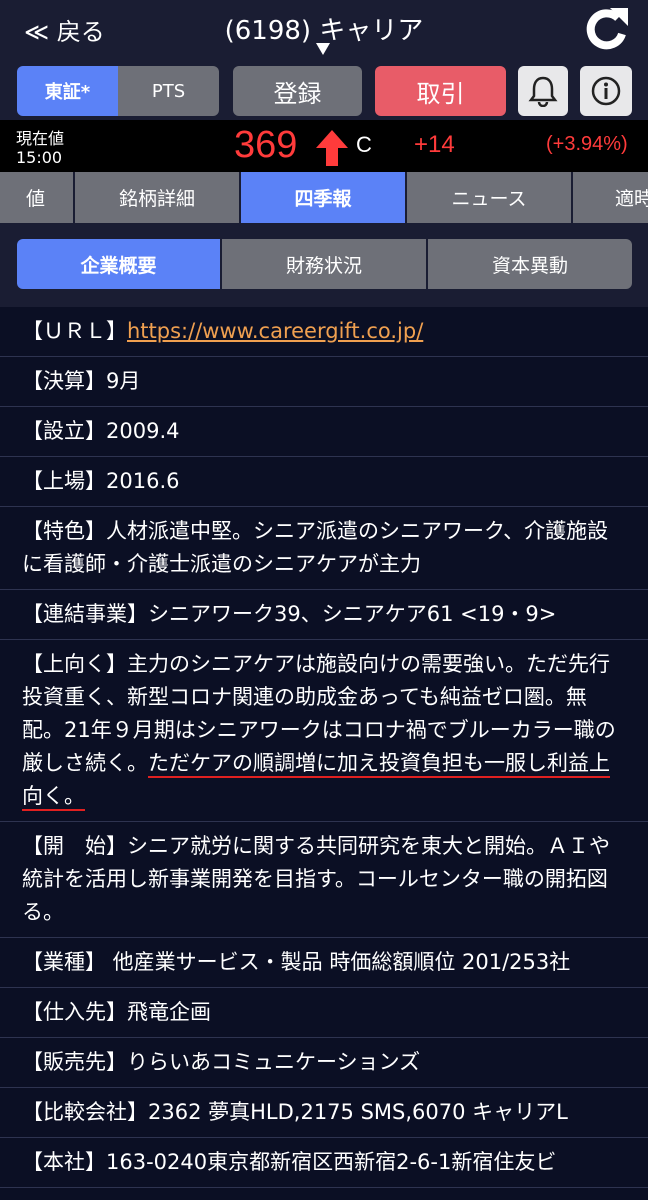  Describe the element at coordinates (324, 1013) in the screenshot. I see `profile-supplier: 【仕入先】飛竜企画` at that location.